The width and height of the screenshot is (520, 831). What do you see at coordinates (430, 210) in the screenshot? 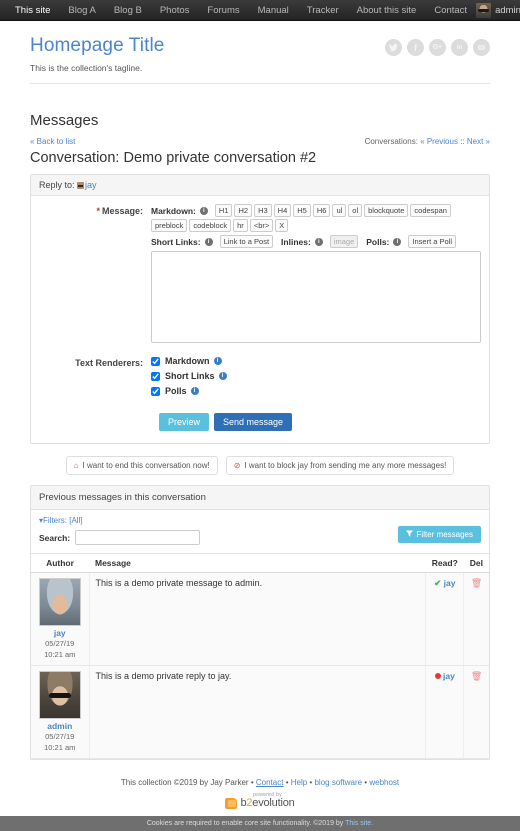
I see `markdown-btn-codespan: codespan` at bounding box center [430, 210].